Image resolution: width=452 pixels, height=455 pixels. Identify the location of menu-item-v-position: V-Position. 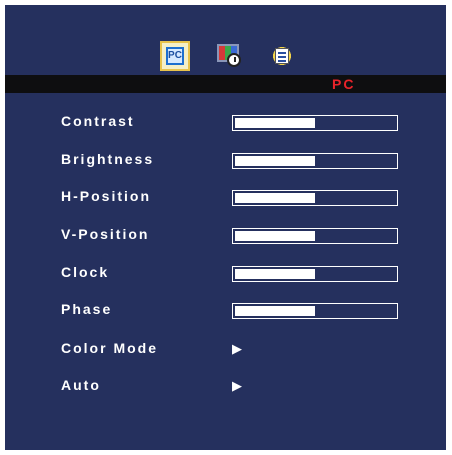
(225, 235).